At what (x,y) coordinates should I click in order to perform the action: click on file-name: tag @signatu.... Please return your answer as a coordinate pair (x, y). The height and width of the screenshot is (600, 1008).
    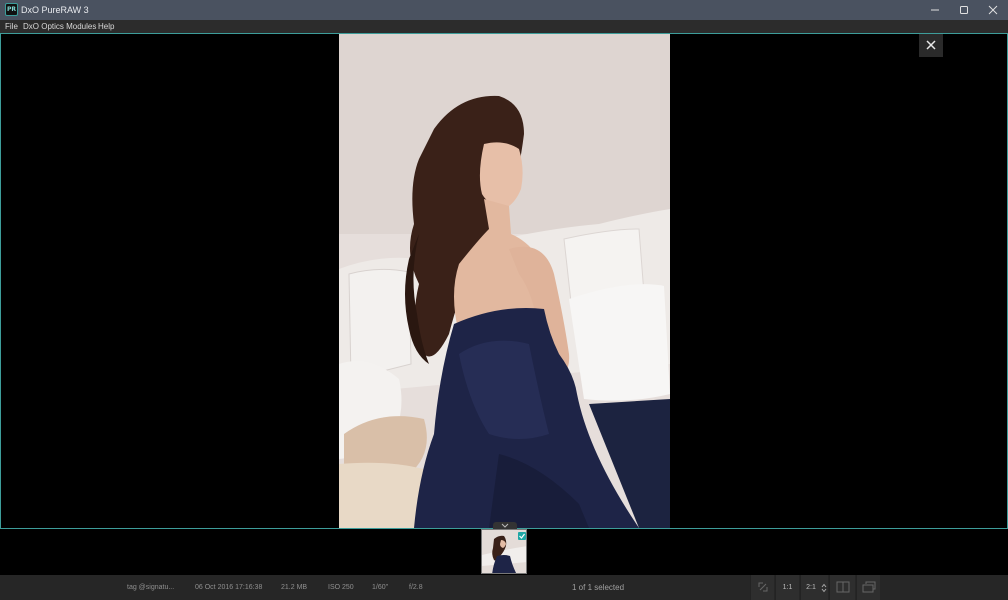
    Looking at the image, I should click on (151, 587).